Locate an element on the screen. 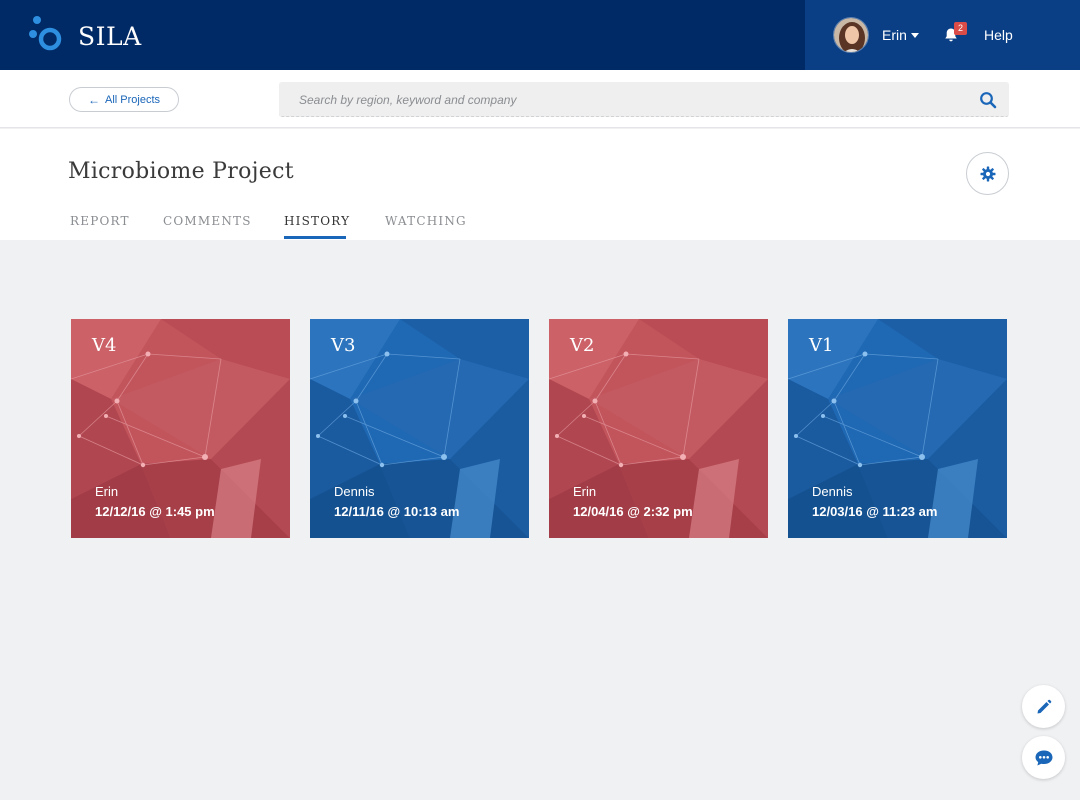 This screenshot has width=1080, height=800. version-card: V2 Erin 12/04/16 @ 2:32 pm is located at coordinates (658, 428).